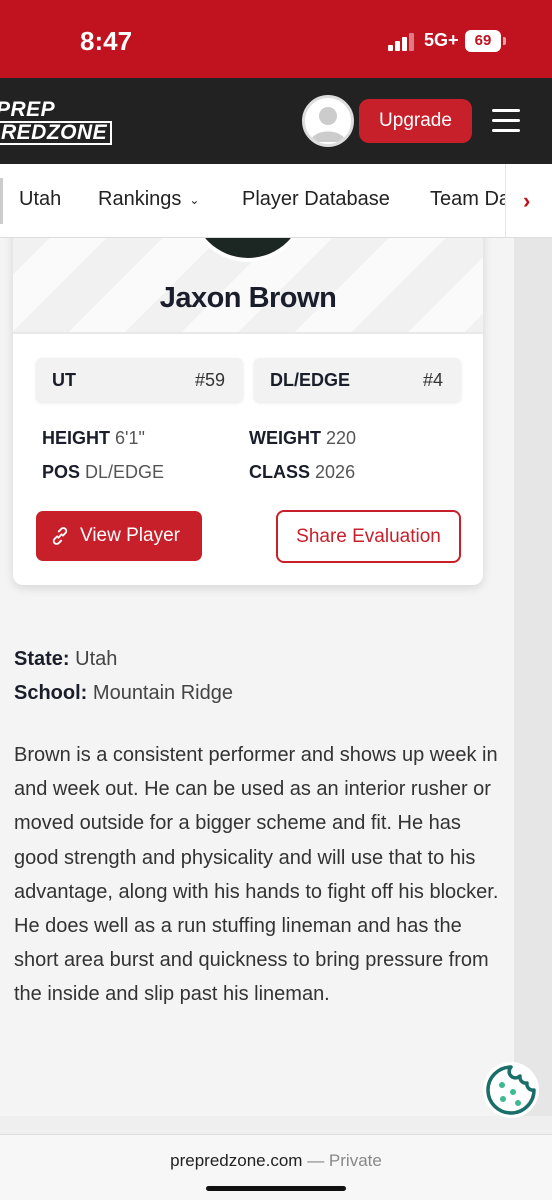 This screenshot has width=552, height=1200. Describe the element at coordinates (276, 39) in the screenshot. I see `status-bar: 8:47 5G+ 69` at that location.